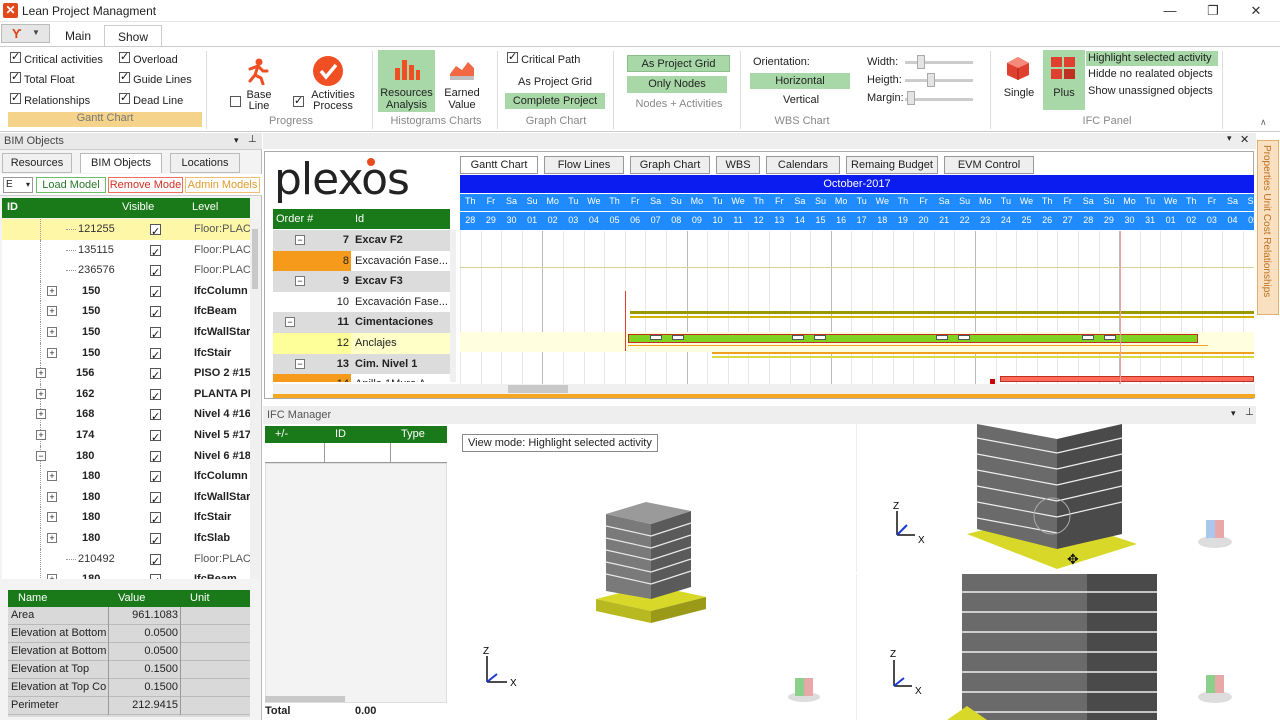 This screenshot has height=720, width=1280. What do you see at coordinates (1152, 58) in the screenshot?
I see `highlight-selected-option: Highlight selected activity` at bounding box center [1152, 58].